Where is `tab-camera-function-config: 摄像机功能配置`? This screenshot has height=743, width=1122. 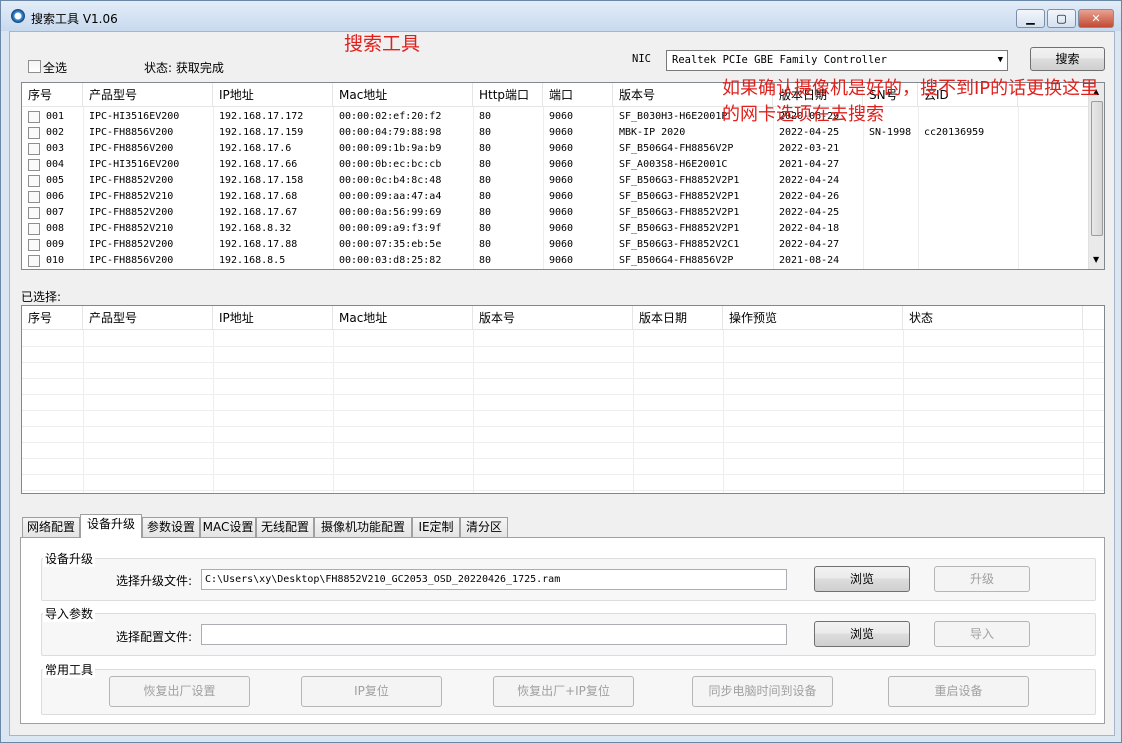
tab-camera-function-config: 摄像机功能配置 is located at coordinates (363, 527).